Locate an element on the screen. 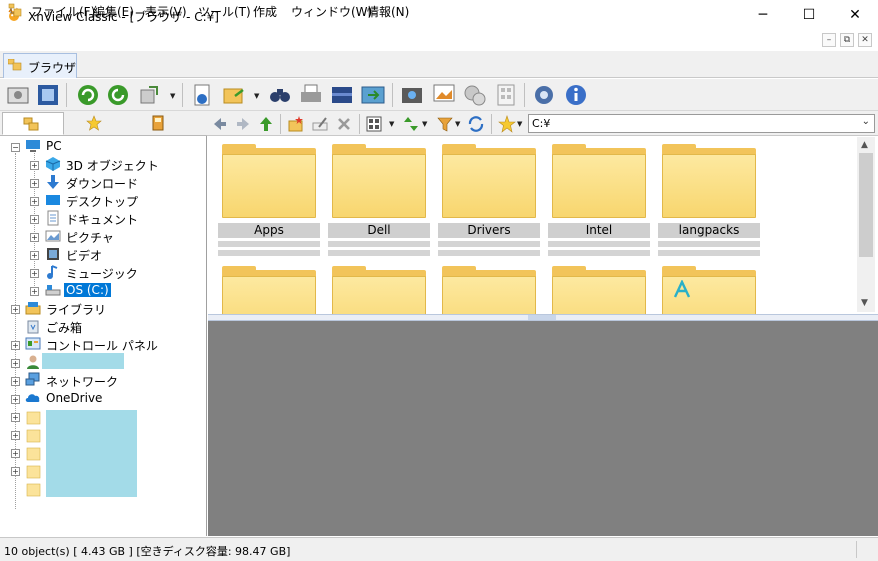 Image resolution: width=878 pixels, height=561 pixels. mdi-close-button: ✕ is located at coordinates (865, 40).